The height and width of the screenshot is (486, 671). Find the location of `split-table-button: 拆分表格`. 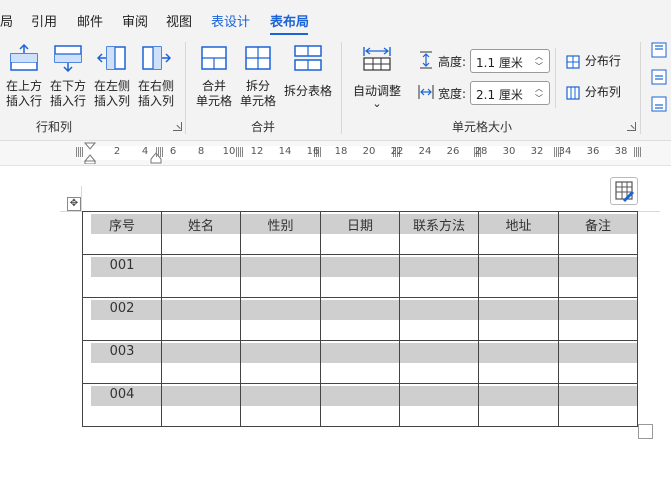

split-table-button: 拆分表格 is located at coordinates (308, 77).